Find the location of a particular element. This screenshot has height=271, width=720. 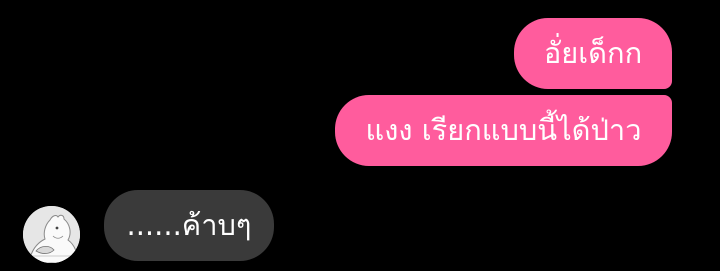

message-text: อั่ยเด็กก is located at coordinates (593, 53).